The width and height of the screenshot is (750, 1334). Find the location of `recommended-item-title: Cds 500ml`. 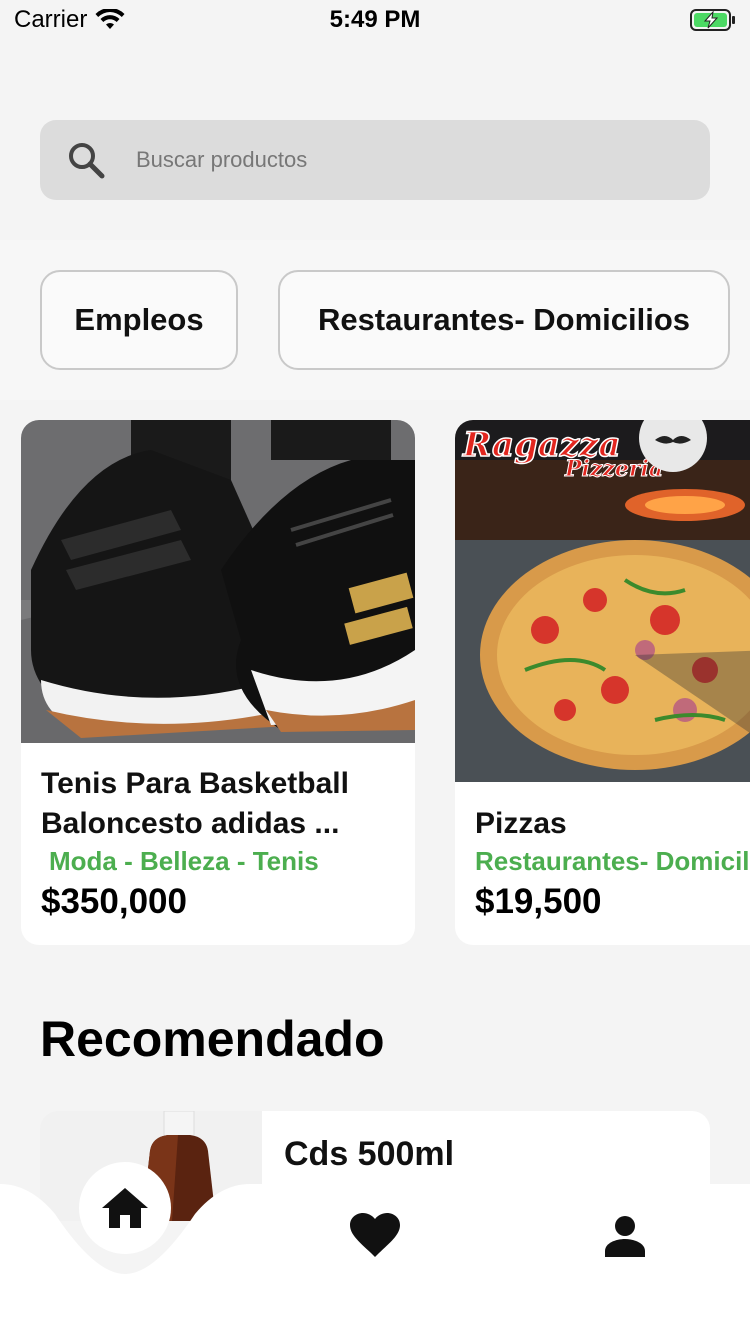

recommended-item-title: Cds 500ml is located at coordinates (369, 1154).